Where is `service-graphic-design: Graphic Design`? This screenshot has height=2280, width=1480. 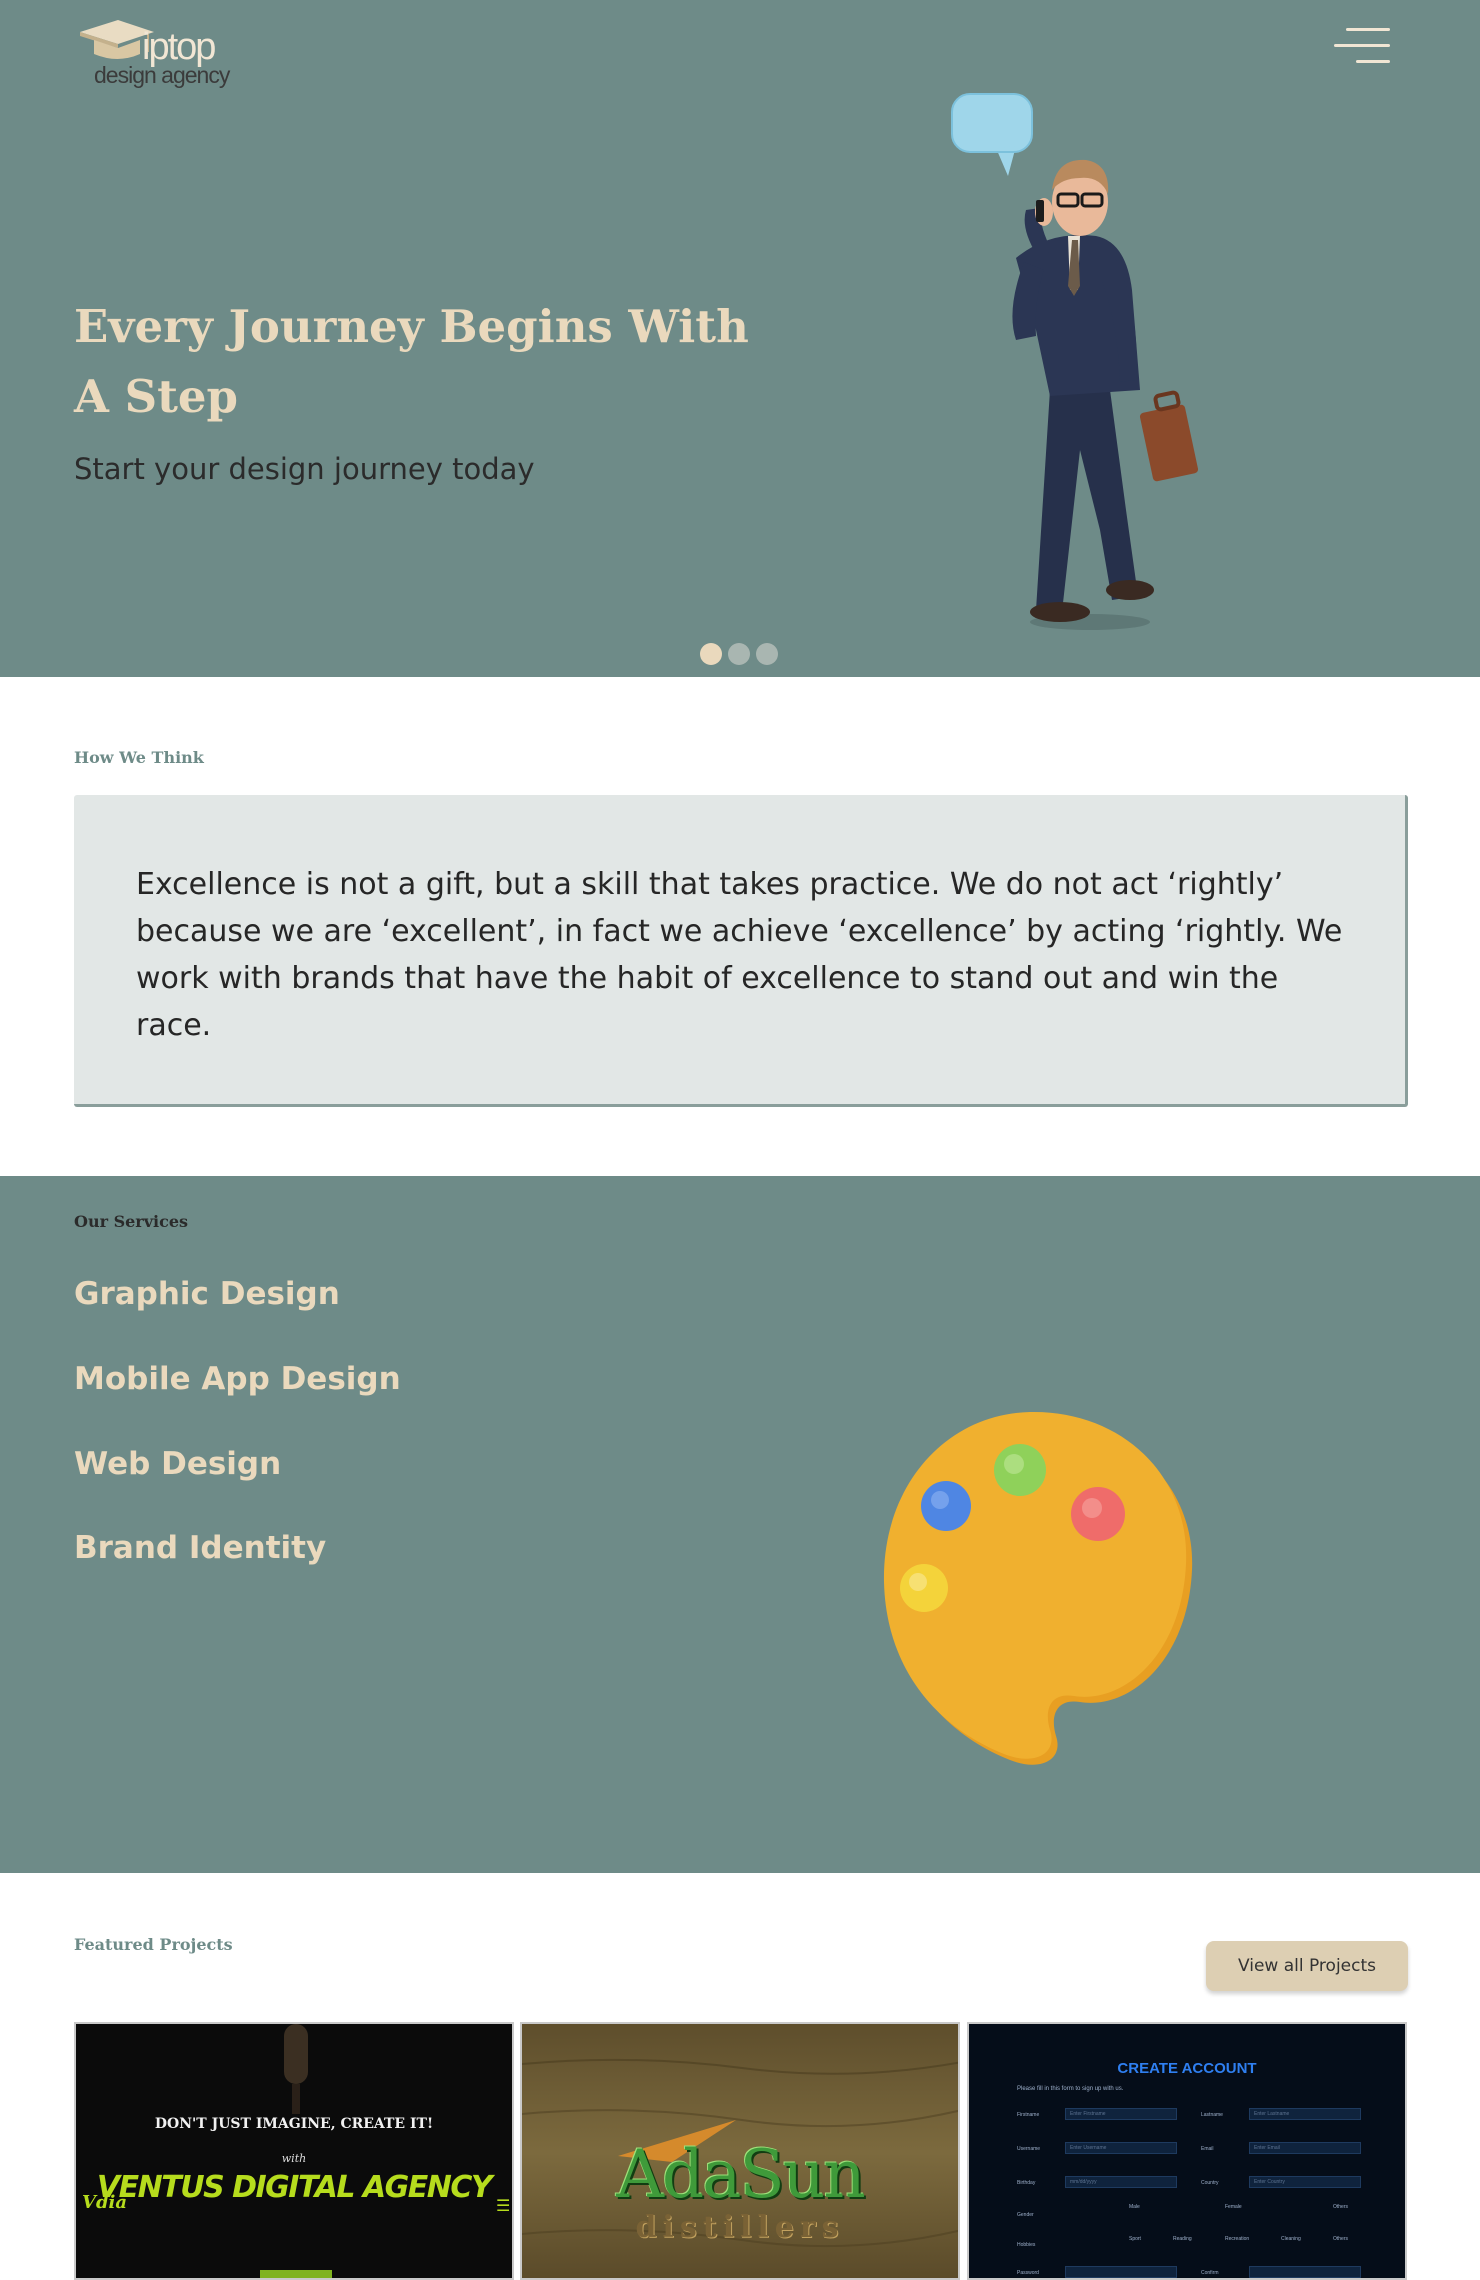 service-graphic-design: Graphic Design is located at coordinates (207, 1294).